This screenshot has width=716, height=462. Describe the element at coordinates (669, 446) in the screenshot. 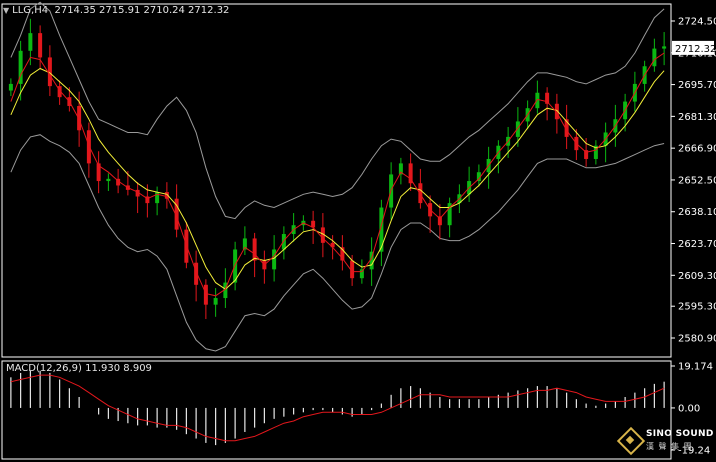

I see `logo-brand-subtitle: 漢 聲 集 團` at that location.